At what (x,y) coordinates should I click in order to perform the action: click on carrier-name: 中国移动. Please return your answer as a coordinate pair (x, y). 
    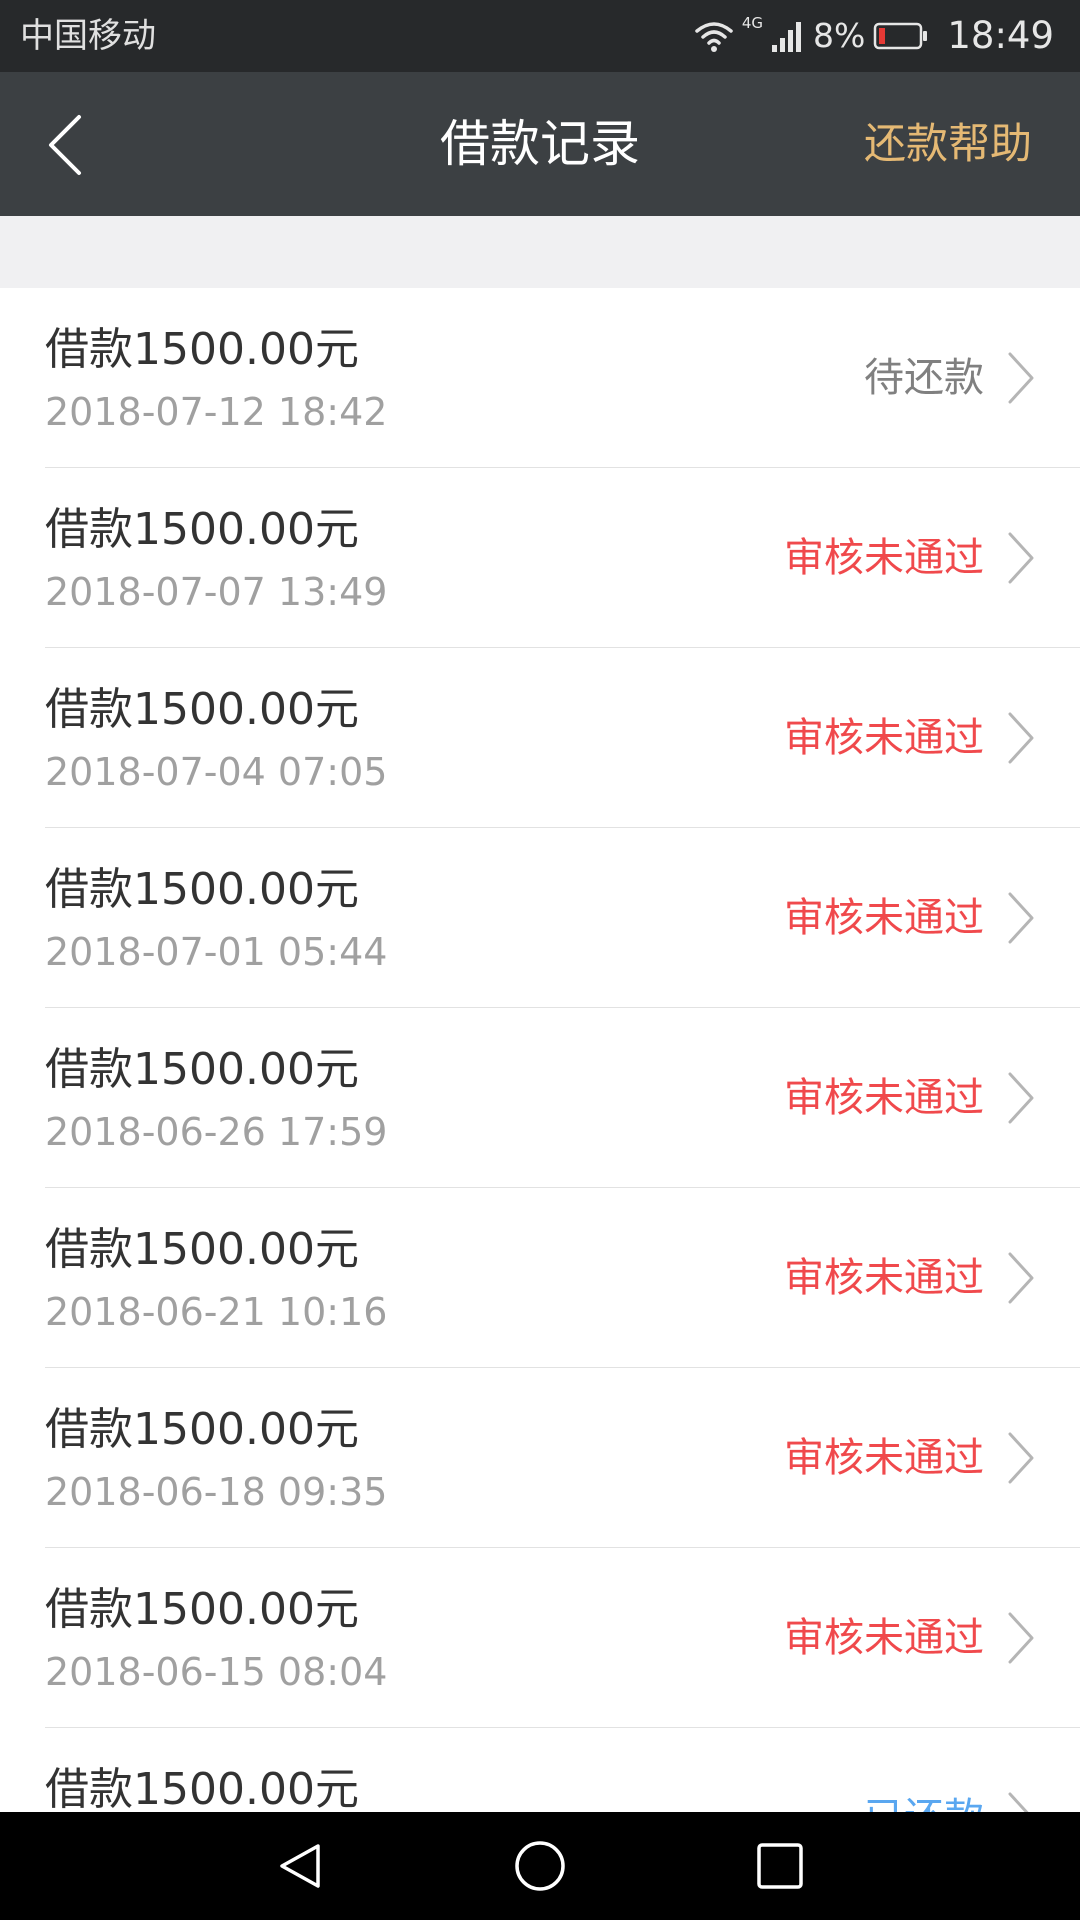
    Looking at the image, I should click on (88, 36).